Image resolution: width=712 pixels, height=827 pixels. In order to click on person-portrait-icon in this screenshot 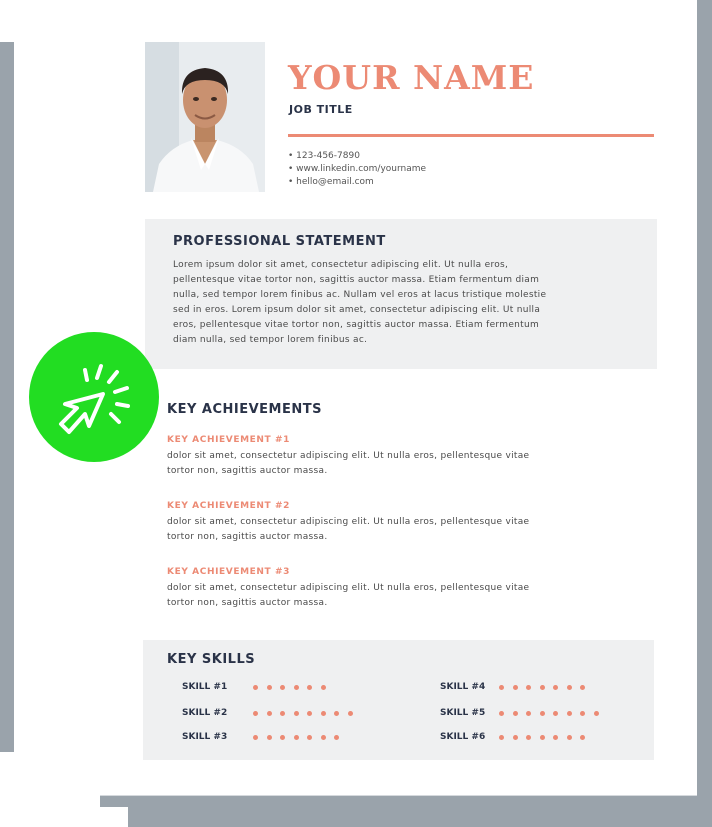, I will do `click(205, 117)`.